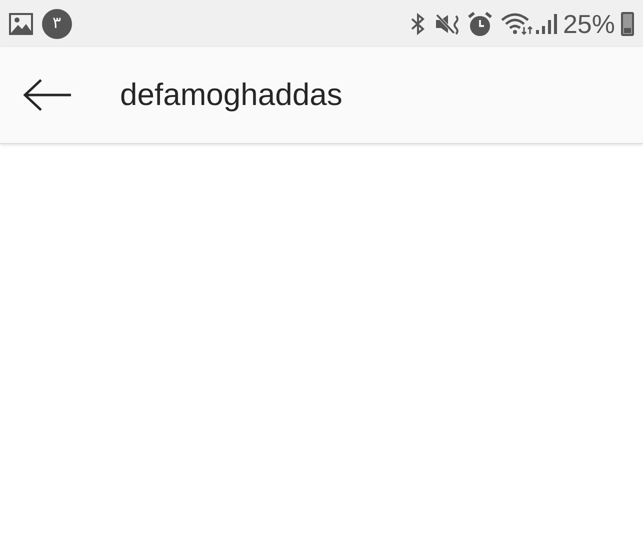 Image resolution: width=643 pixels, height=535 pixels. I want to click on alarm-icon, so click(479, 23).